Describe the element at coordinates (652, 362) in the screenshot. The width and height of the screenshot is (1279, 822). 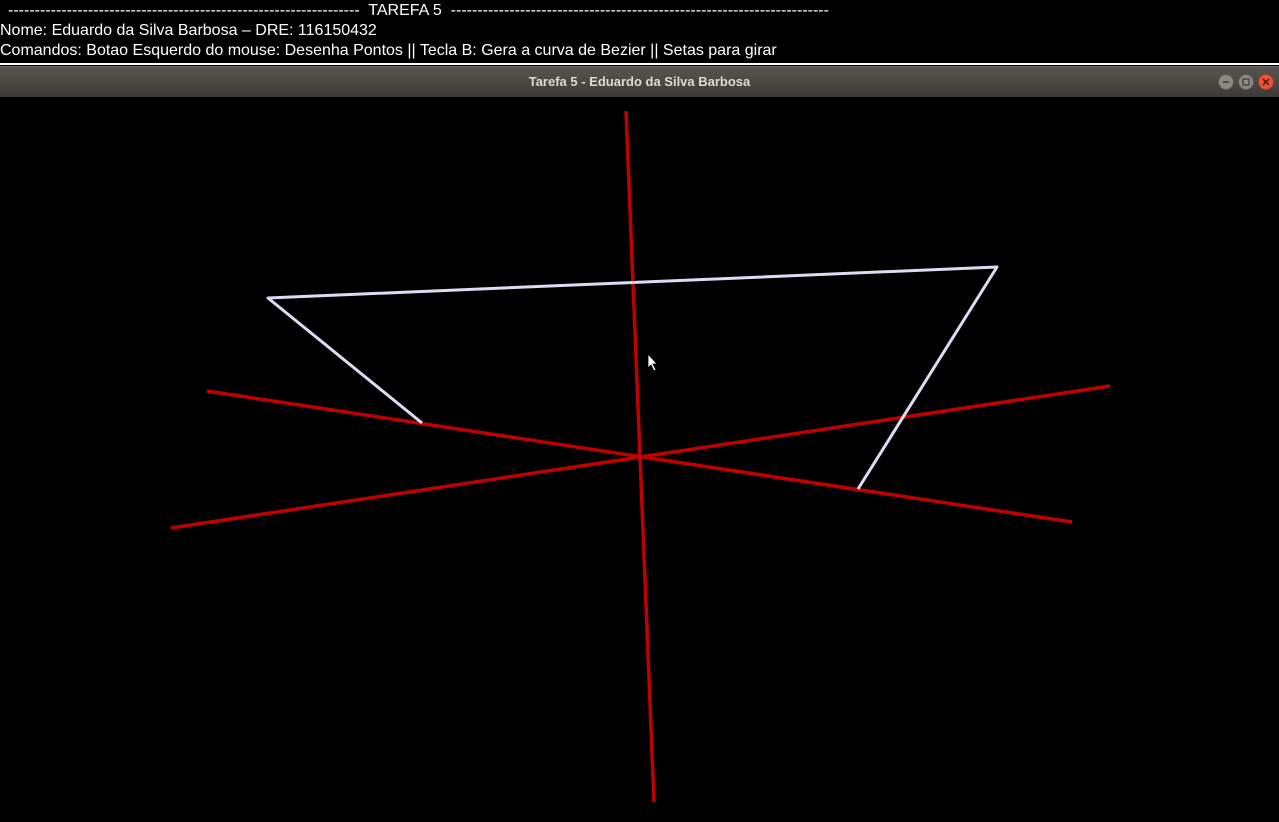
I see `mouse-cursor-icon` at that location.